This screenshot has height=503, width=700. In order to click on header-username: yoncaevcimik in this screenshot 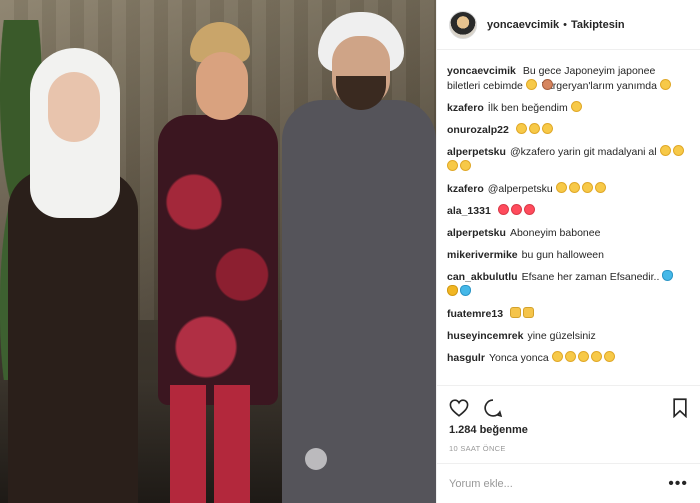, I will do `click(523, 25)`.